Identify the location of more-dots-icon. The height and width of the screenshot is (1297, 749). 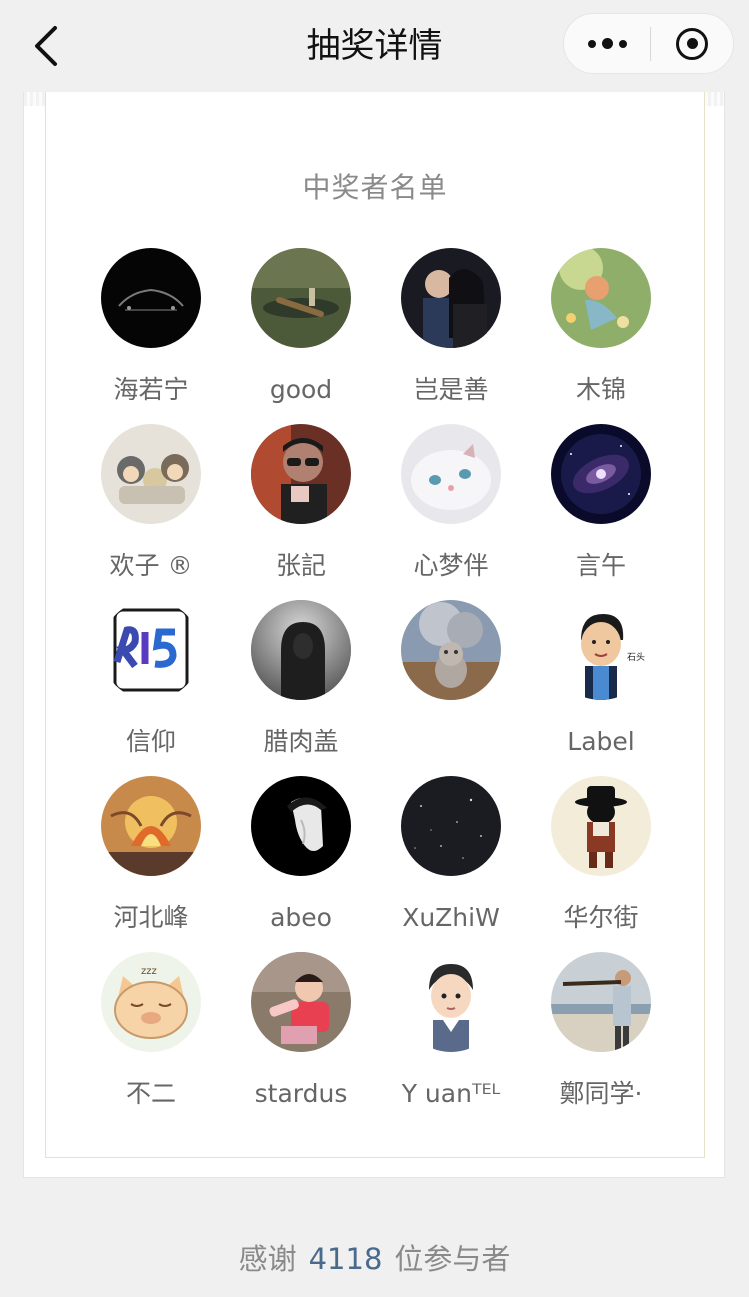
(591, 43).